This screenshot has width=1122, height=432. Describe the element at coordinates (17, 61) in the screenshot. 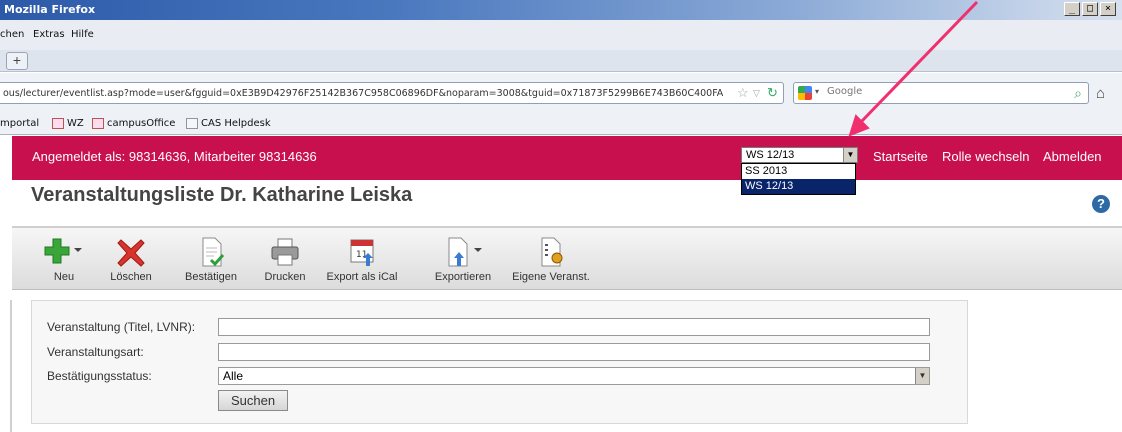

I see `new-tab-button: +` at that location.